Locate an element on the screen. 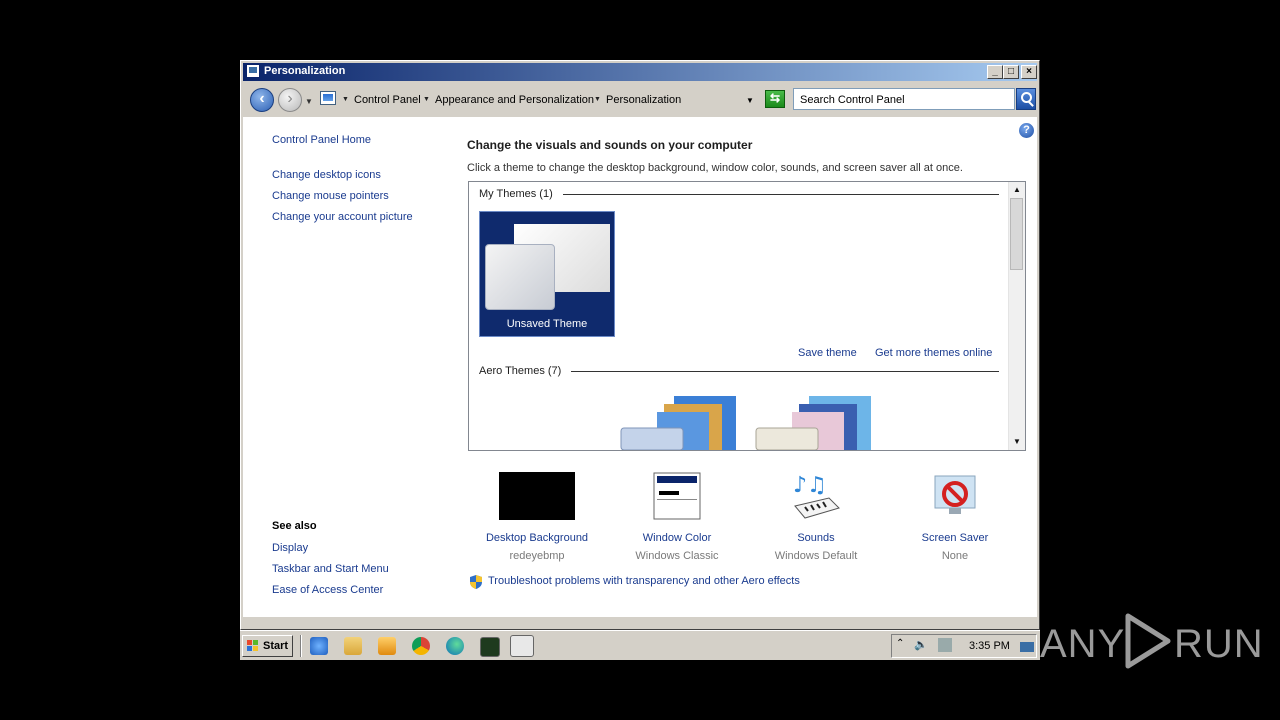  ease-of-access-link: Ease of Access Center is located at coordinates (327, 590).